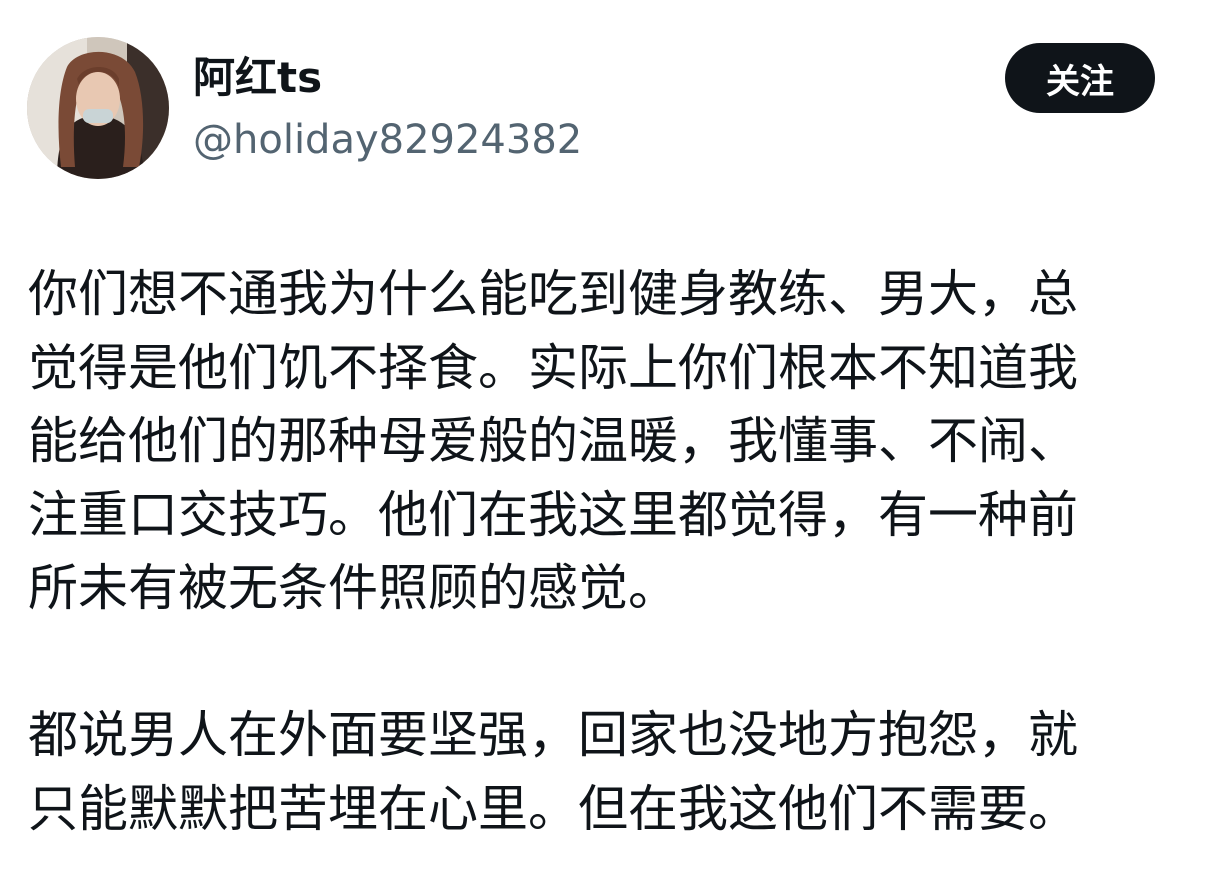  I want to click on tweet-line: 所未有被无条件照顾的感觉。, so click(353, 588).